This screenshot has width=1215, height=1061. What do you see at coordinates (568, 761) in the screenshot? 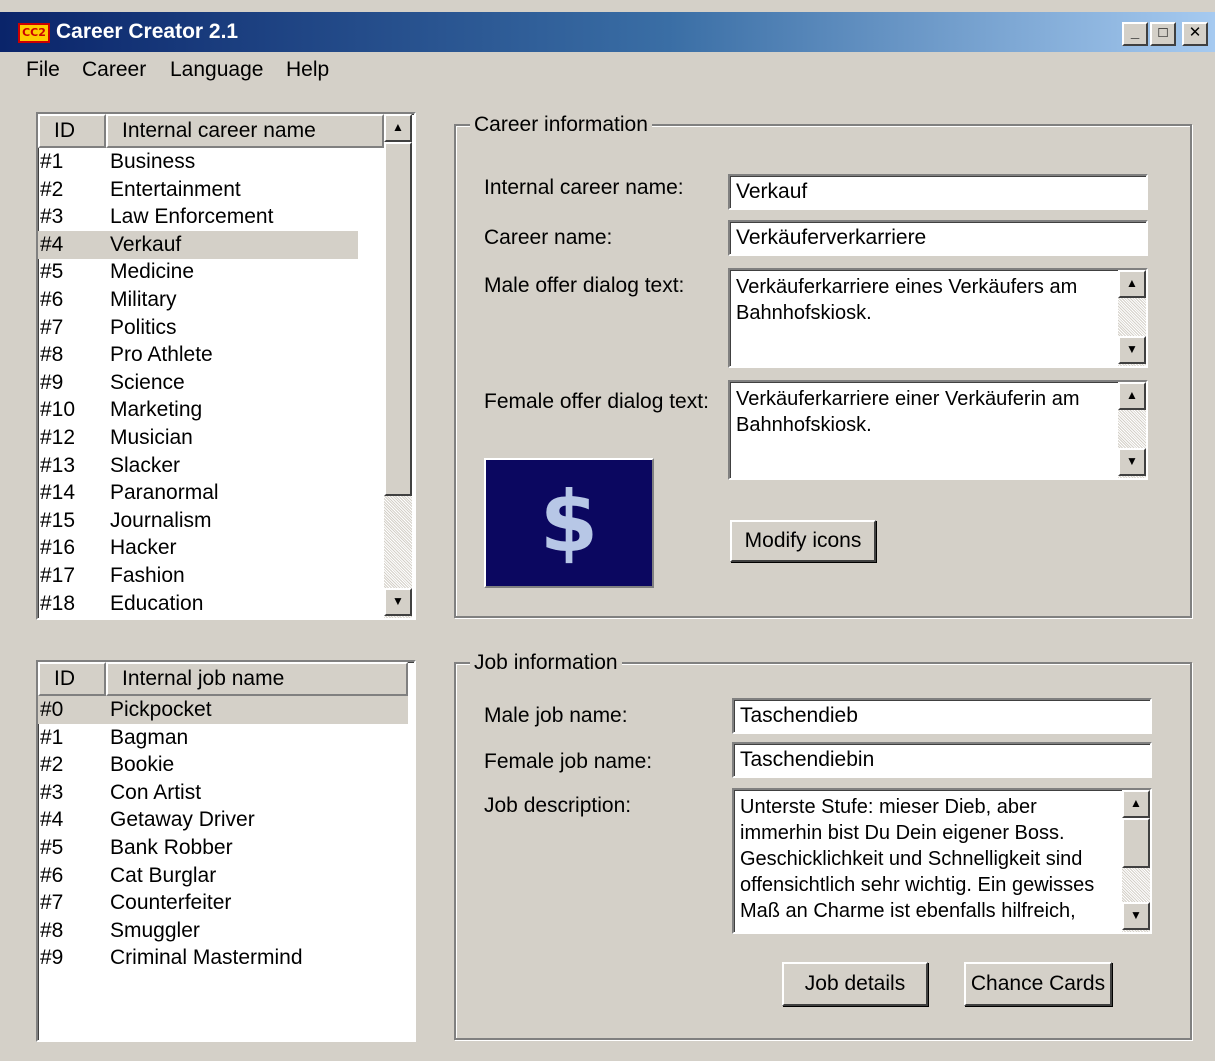
I see `female-job-name-label: Female job name:` at bounding box center [568, 761].